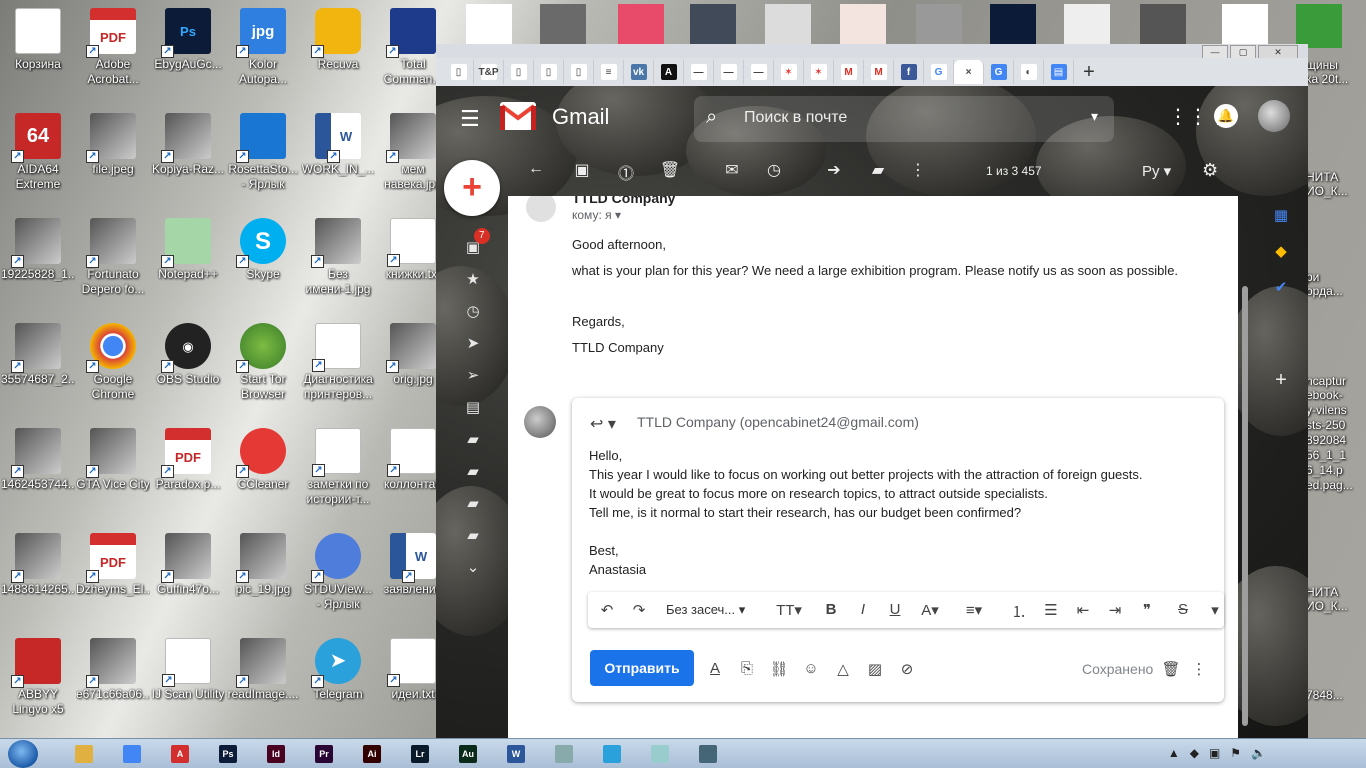  I want to click on settings-gear-icon: ⚙, so click(1210, 170).